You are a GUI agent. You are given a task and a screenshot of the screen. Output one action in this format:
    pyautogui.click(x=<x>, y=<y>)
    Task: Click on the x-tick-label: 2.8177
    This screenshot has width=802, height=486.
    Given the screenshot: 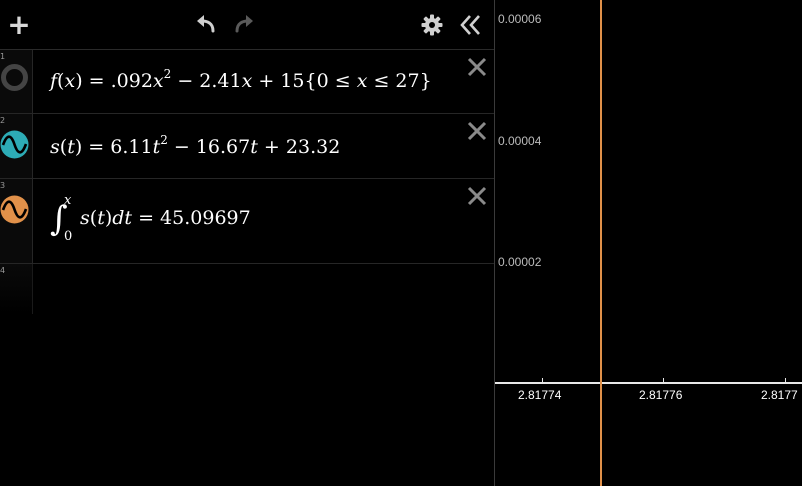 What is the action you would take?
    pyautogui.click(x=779, y=395)
    